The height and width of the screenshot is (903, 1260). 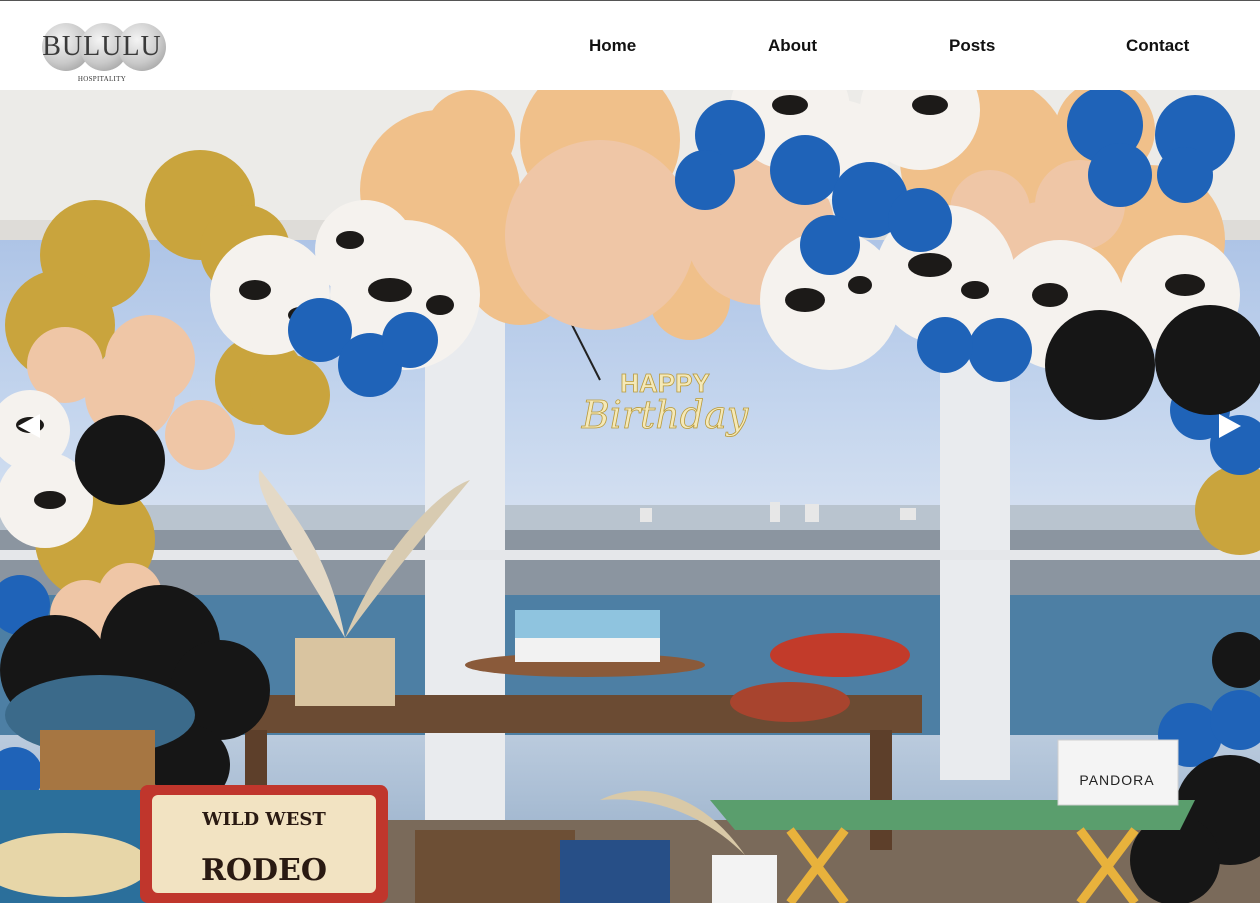 What do you see at coordinates (264, 870) in the screenshot?
I see `banner-rodeo-text: RODEO` at bounding box center [264, 870].